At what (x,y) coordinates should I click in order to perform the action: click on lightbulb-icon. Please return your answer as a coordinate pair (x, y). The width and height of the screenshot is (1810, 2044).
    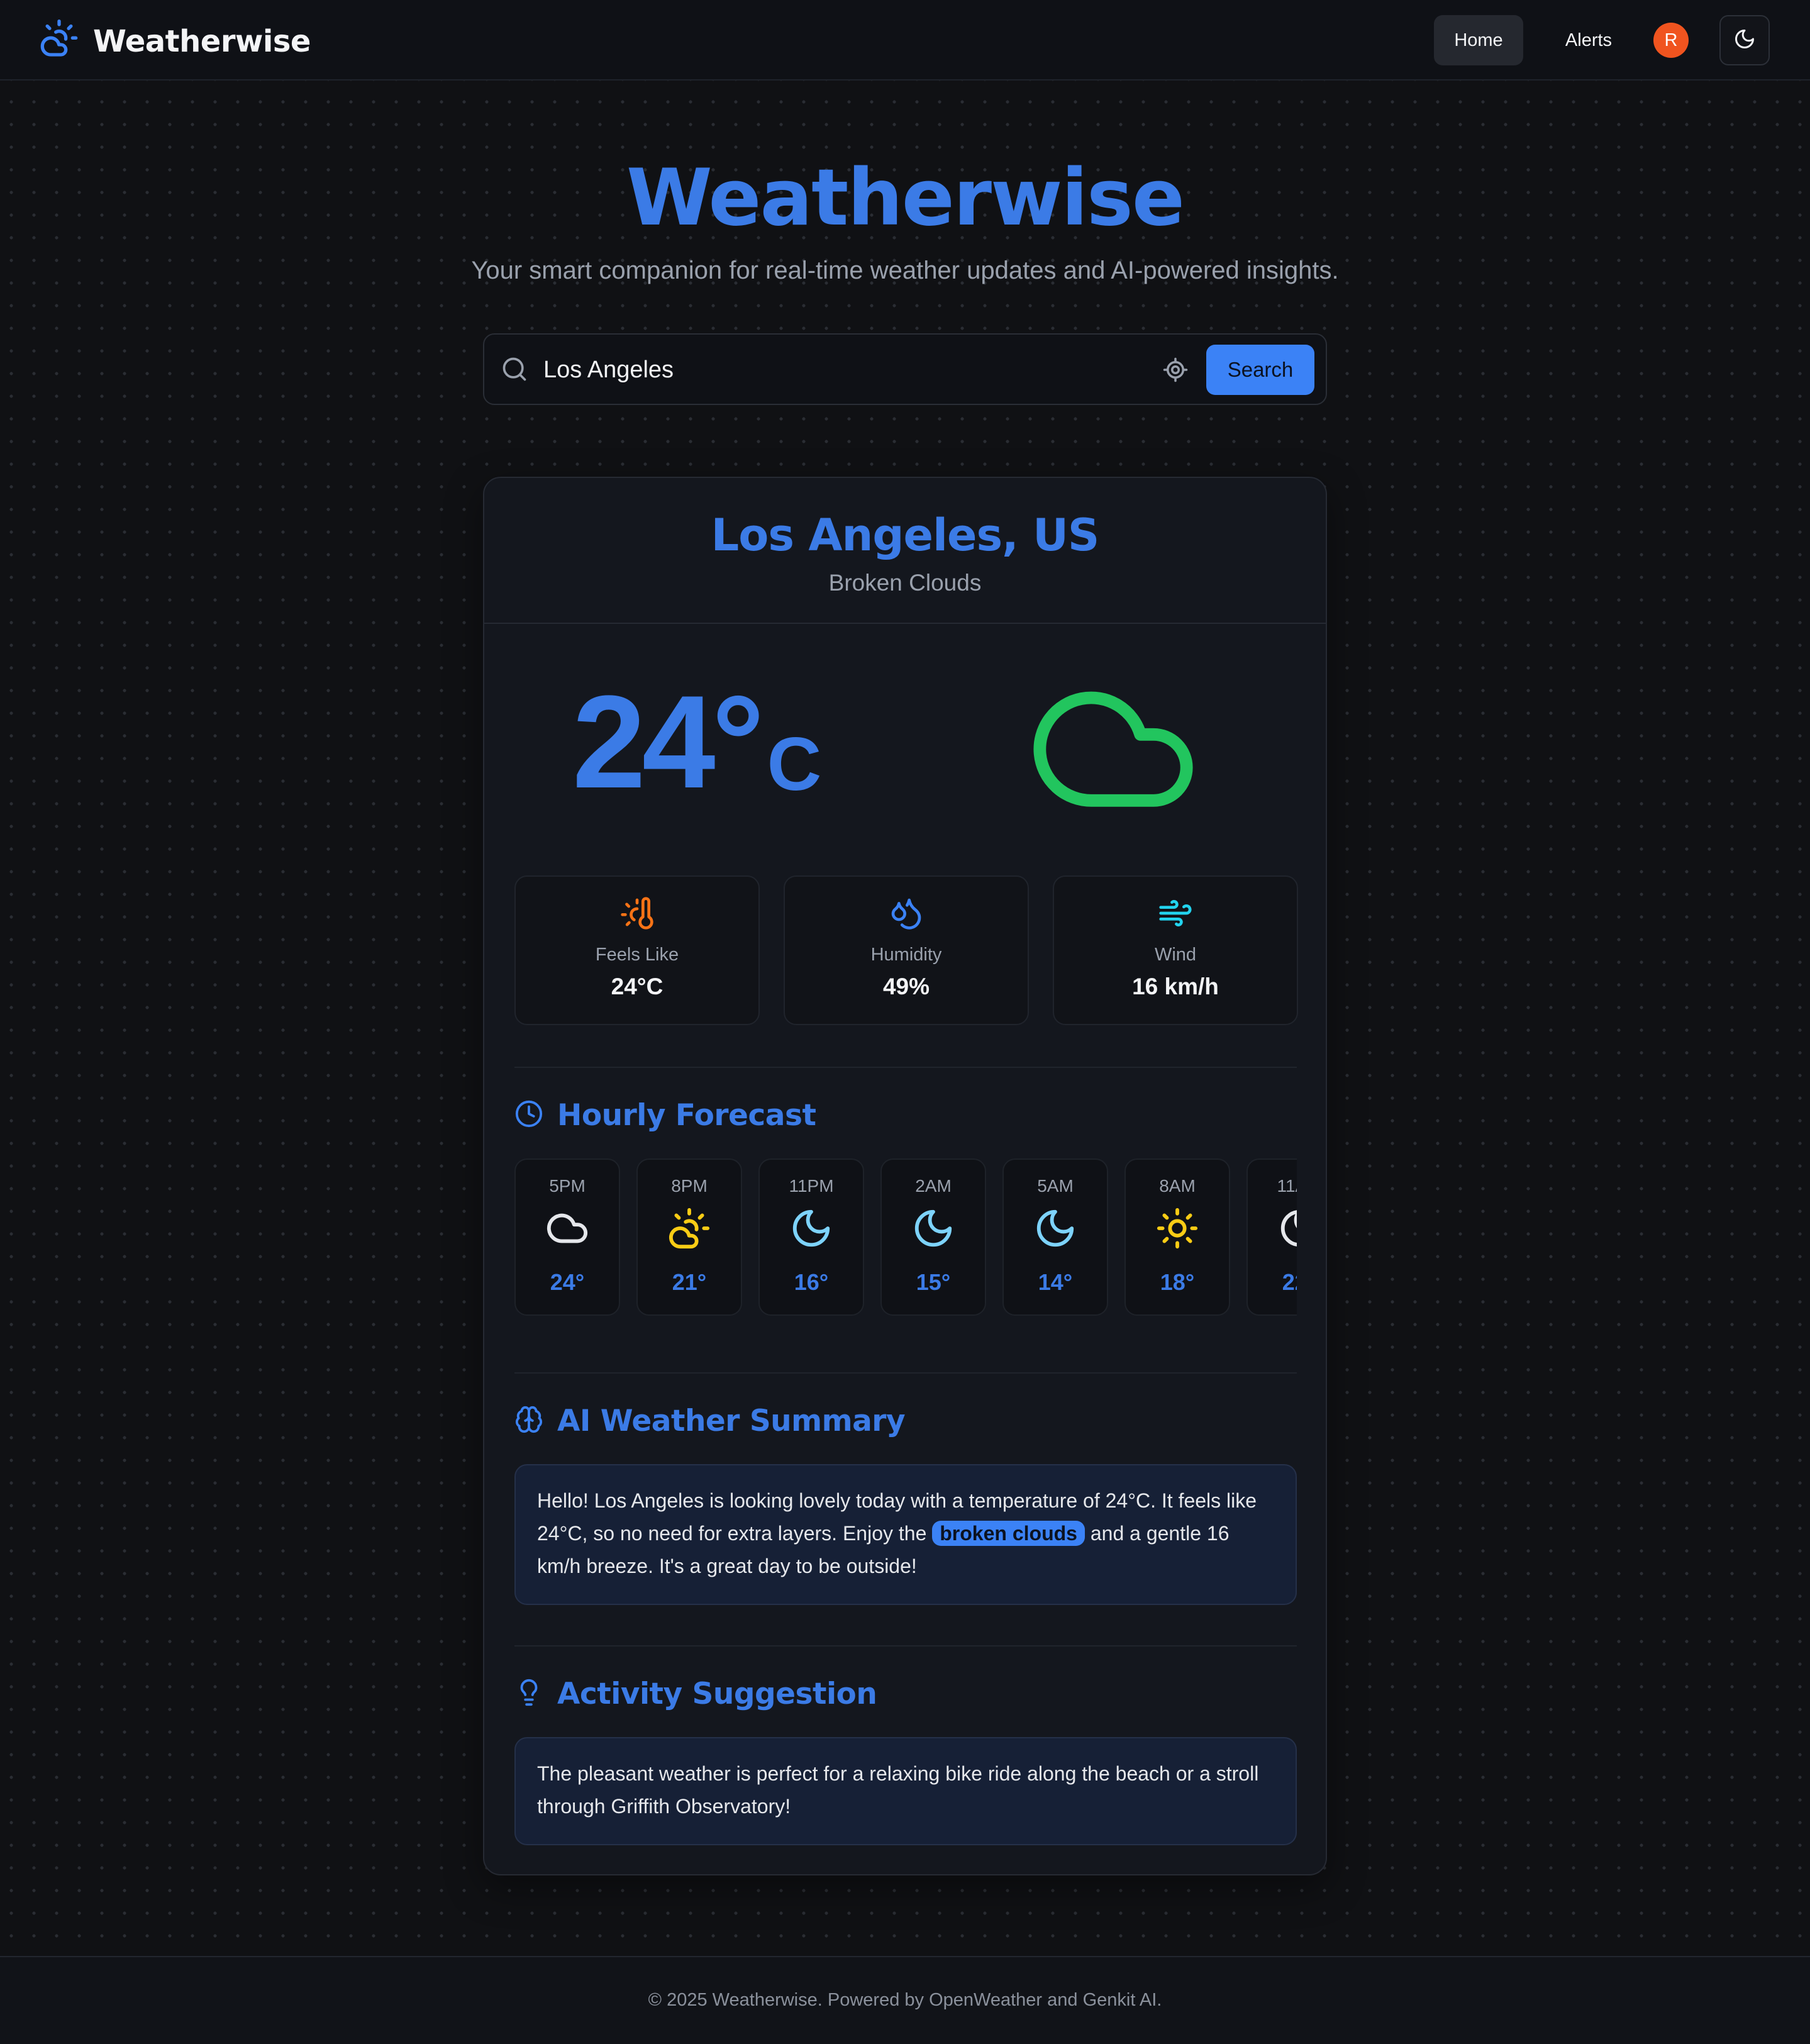
    Looking at the image, I should click on (528, 1694).